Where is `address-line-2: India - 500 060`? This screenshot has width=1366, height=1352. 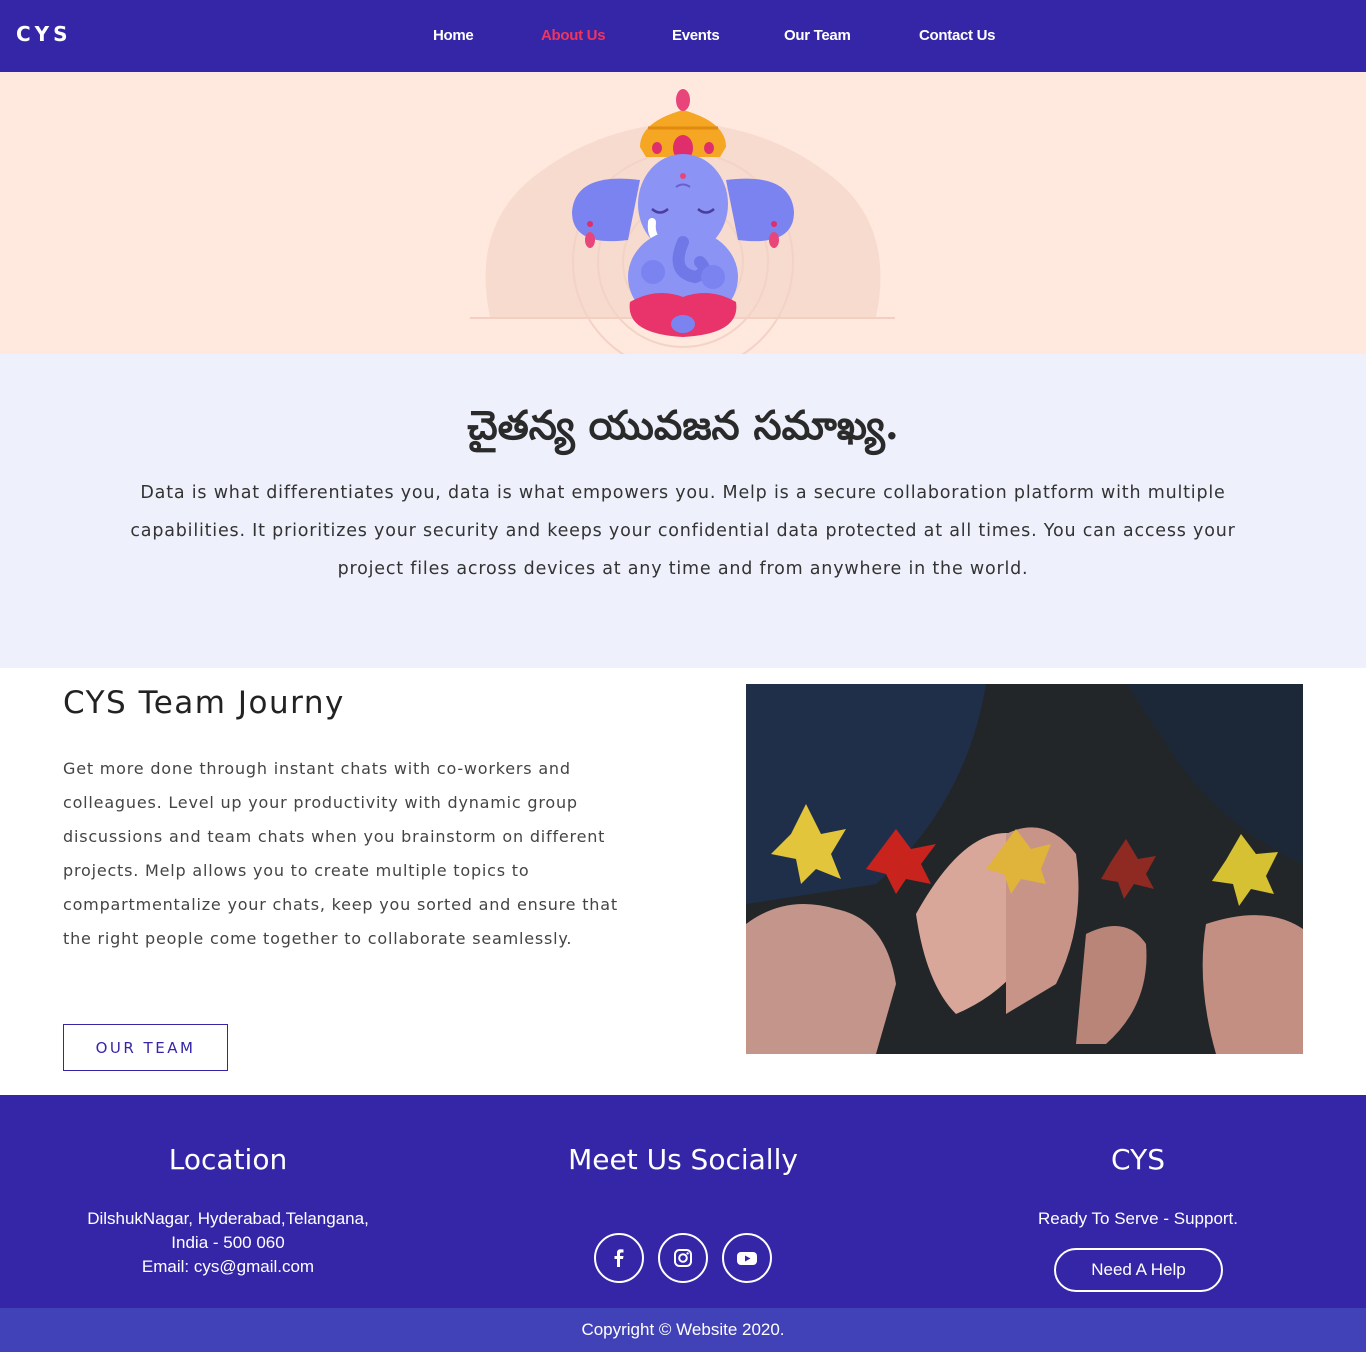
address-line-2: India - 500 060 is located at coordinates (228, 1242).